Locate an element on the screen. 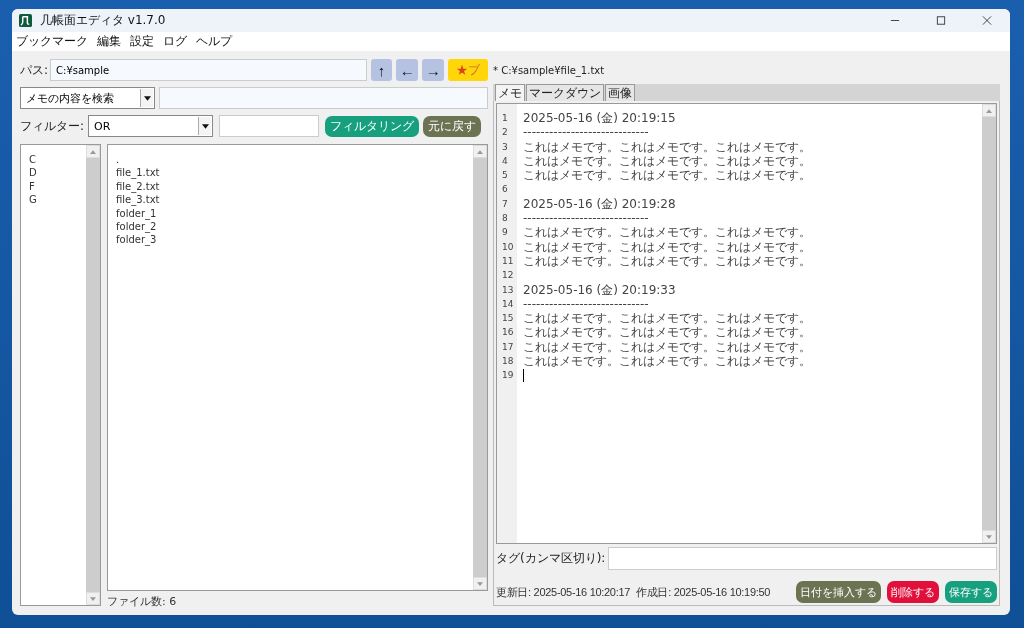 Image resolution: width=1024 pixels, height=628 pixels. app-icon is located at coordinates (25, 20).